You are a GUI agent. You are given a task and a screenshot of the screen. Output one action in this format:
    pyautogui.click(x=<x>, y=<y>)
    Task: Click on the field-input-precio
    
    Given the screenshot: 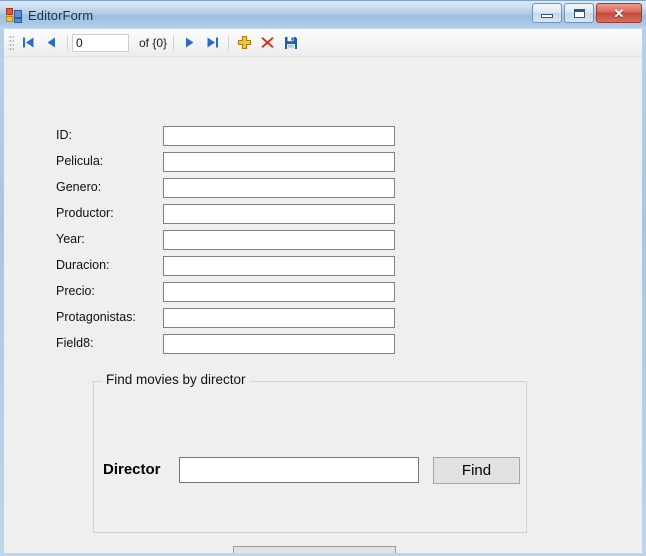 What is the action you would take?
    pyautogui.click(x=279, y=292)
    